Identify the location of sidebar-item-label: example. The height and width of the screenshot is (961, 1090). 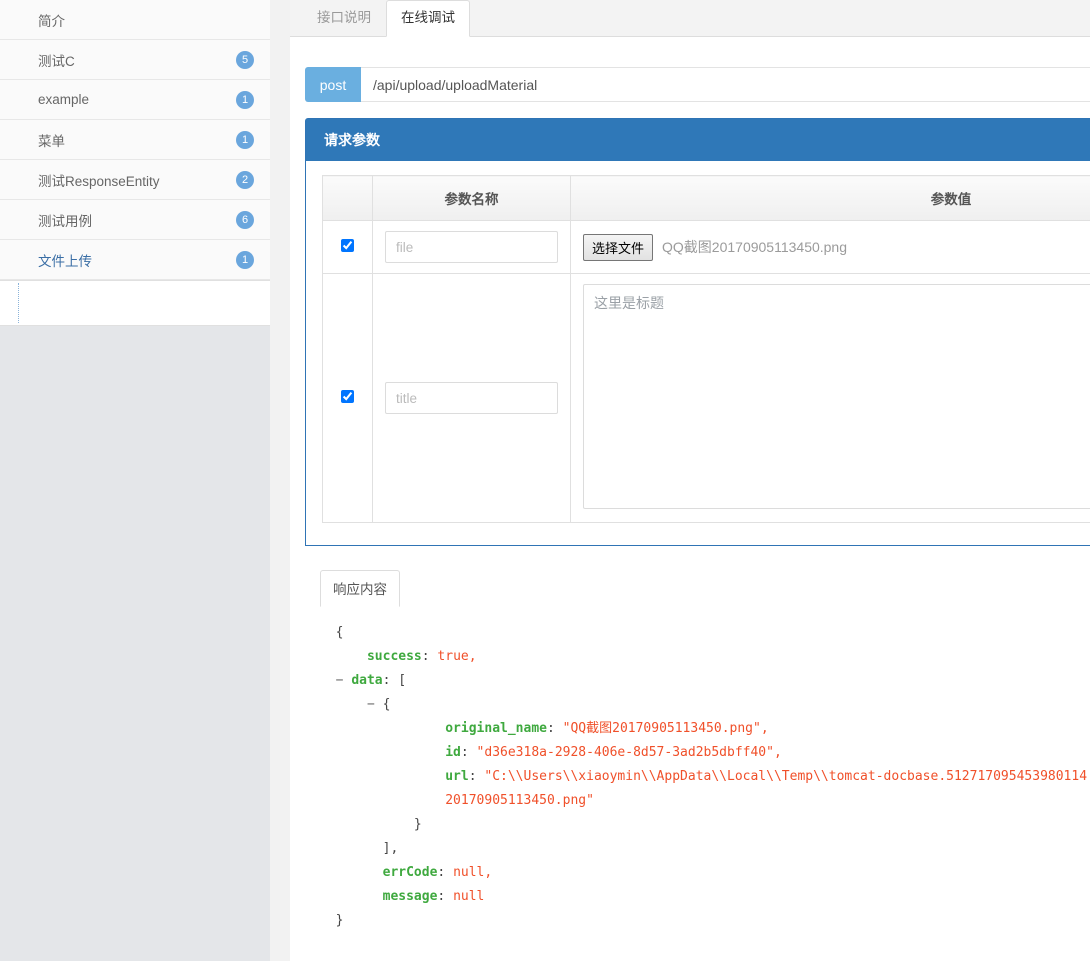
(64, 99).